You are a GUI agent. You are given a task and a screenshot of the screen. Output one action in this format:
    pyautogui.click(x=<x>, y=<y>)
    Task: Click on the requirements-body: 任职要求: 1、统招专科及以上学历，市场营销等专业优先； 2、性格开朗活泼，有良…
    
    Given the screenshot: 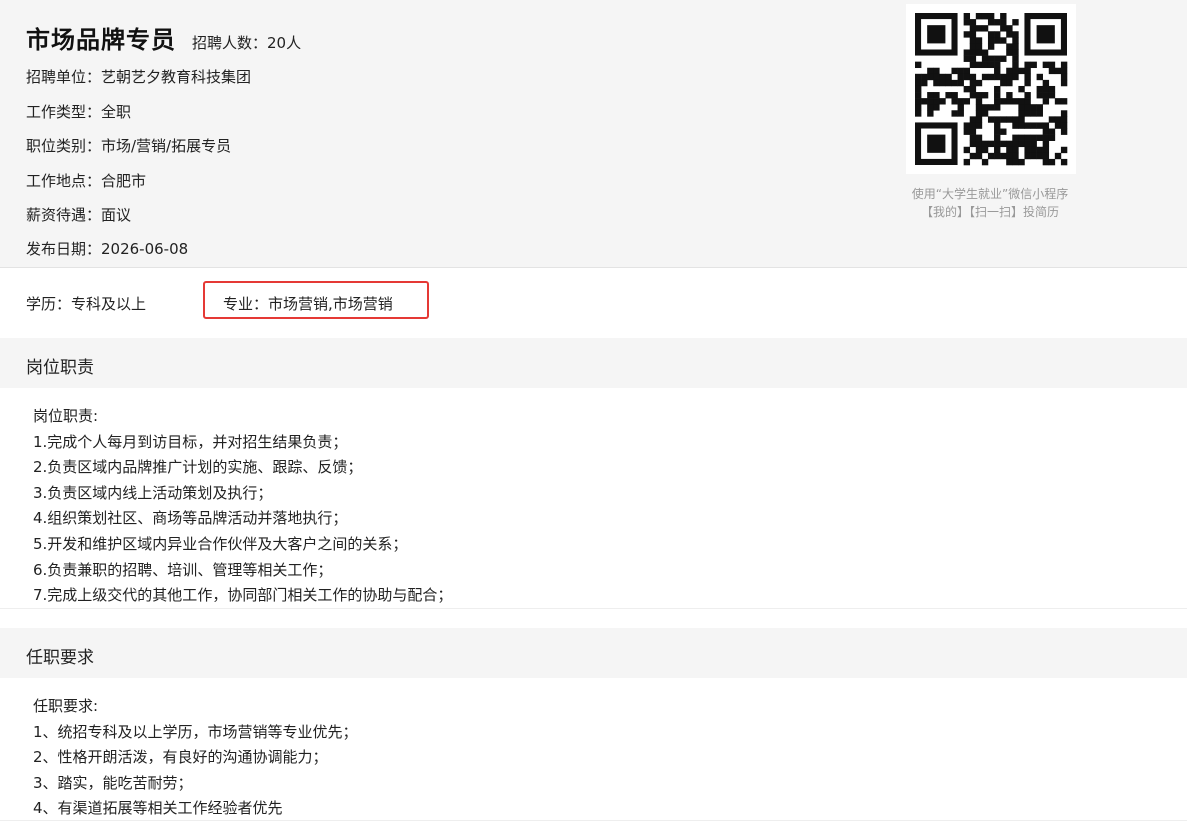 What is the action you would take?
    pyautogui.click(x=195, y=758)
    